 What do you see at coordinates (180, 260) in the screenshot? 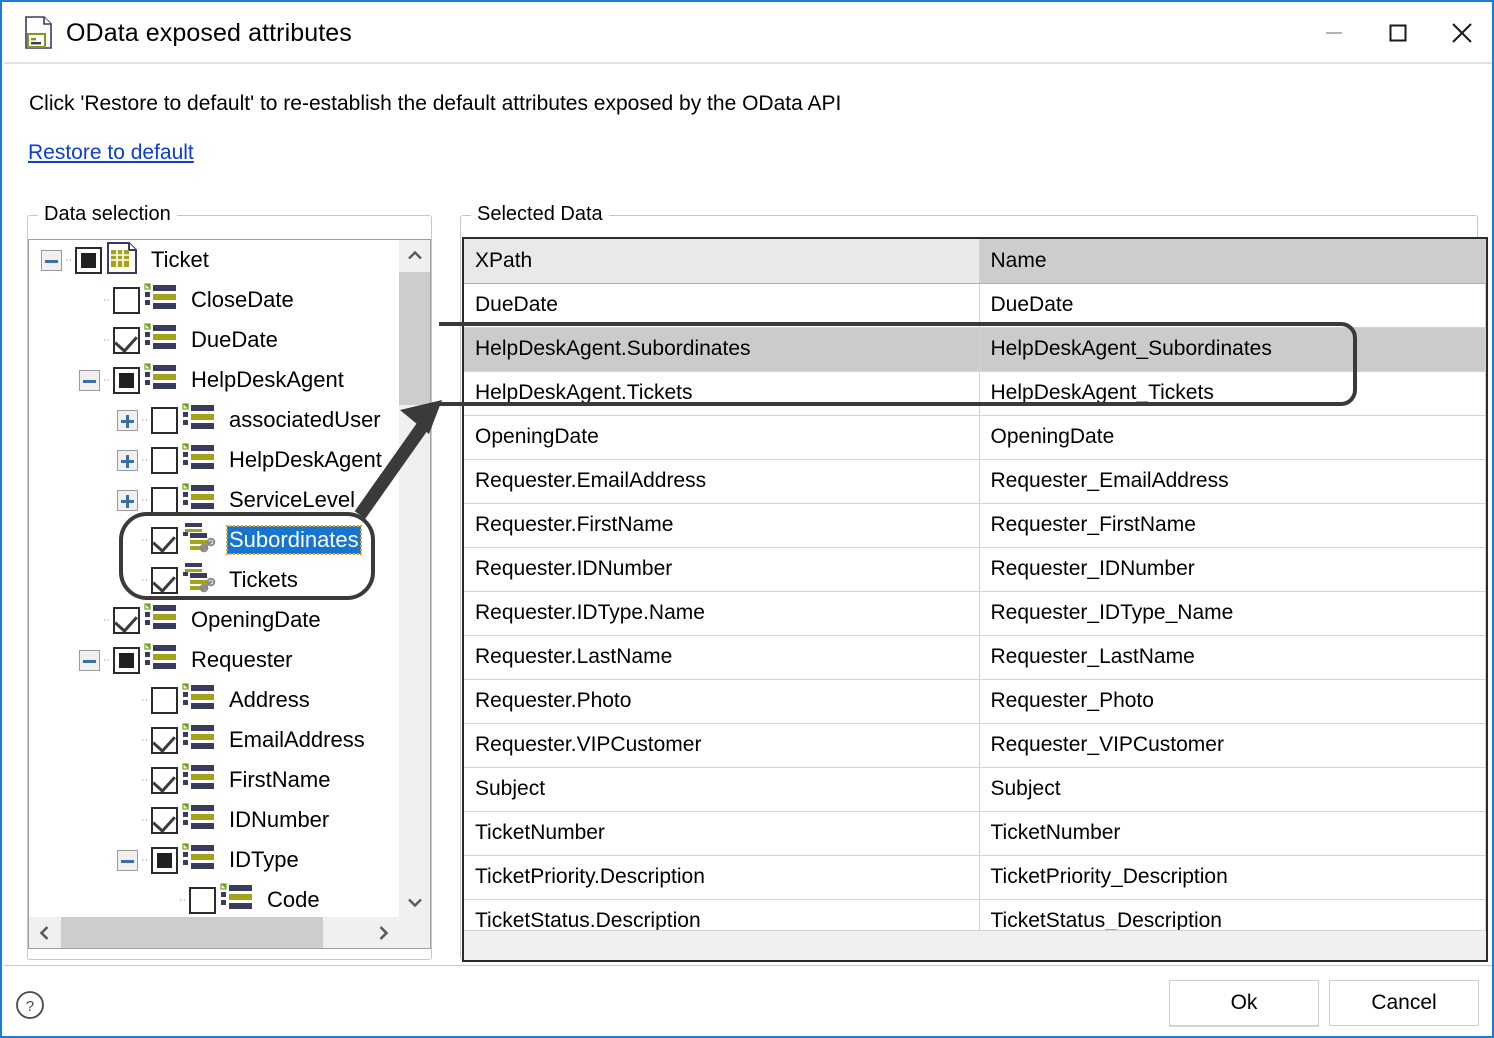
I see `tree-item-label: Ticket` at bounding box center [180, 260].